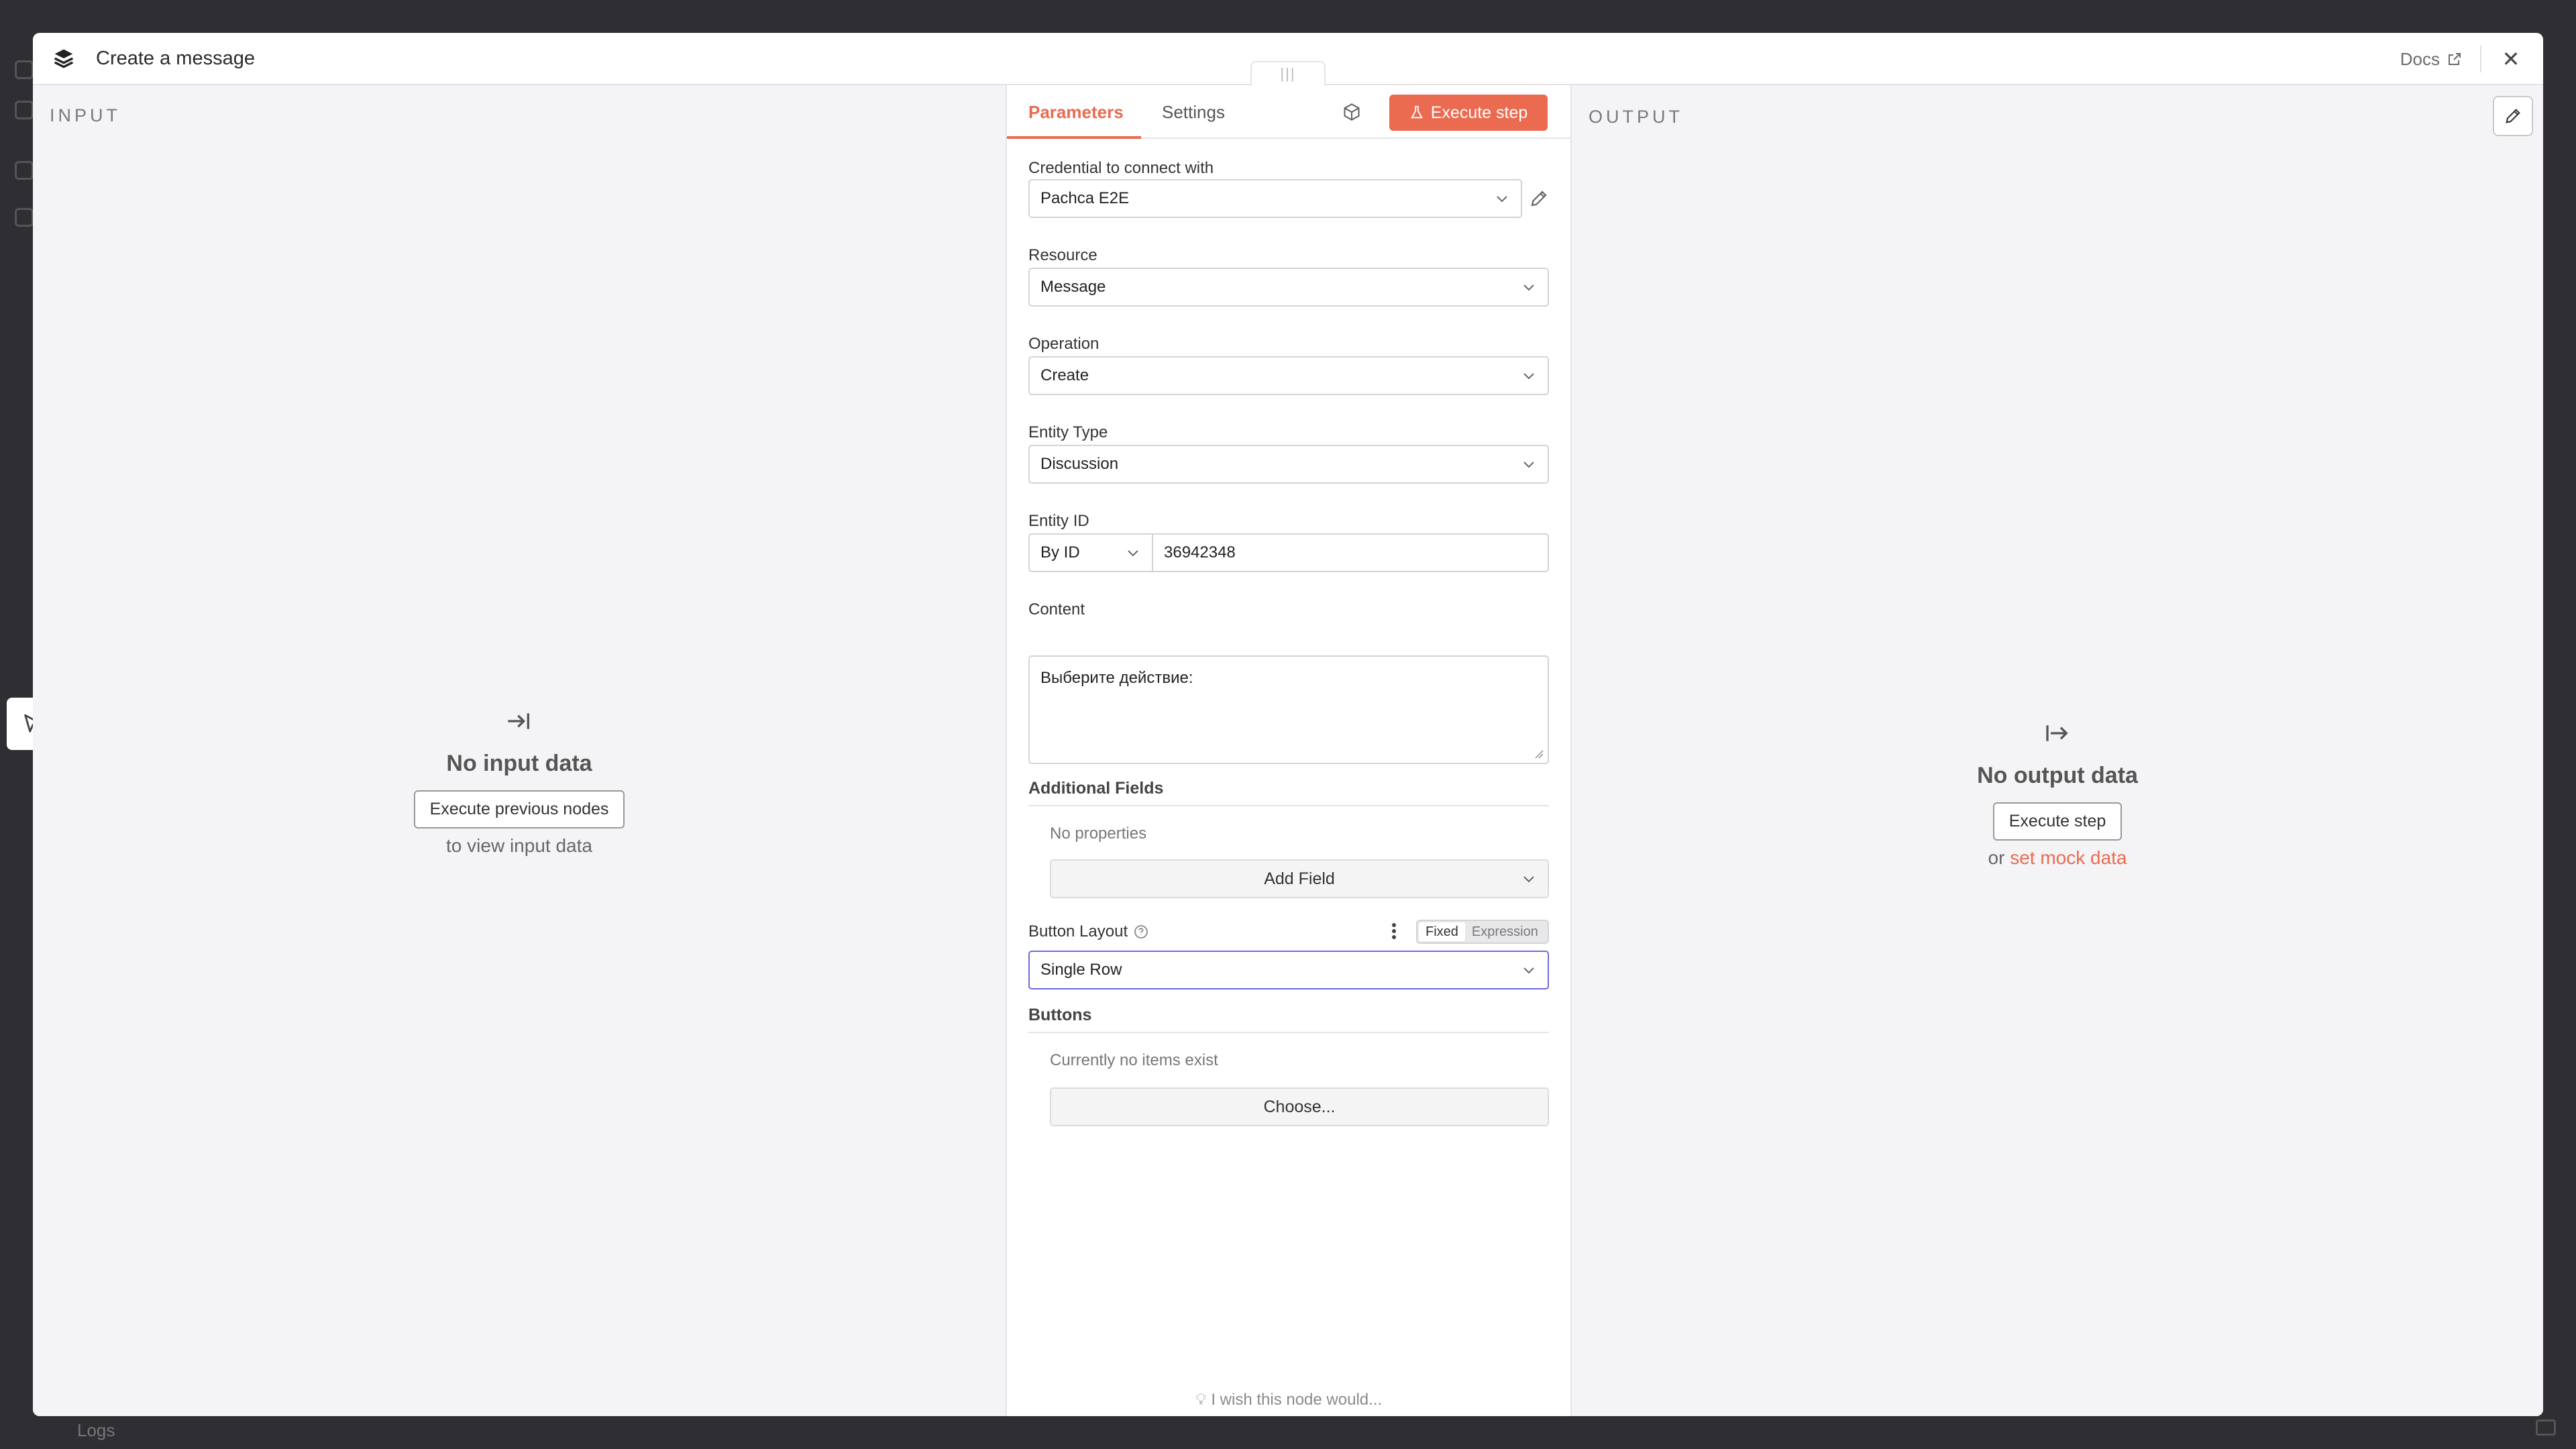 The height and width of the screenshot is (1449, 2576). Describe the element at coordinates (1078, 931) in the screenshot. I see `button-layout-label: Button Layout` at that location.